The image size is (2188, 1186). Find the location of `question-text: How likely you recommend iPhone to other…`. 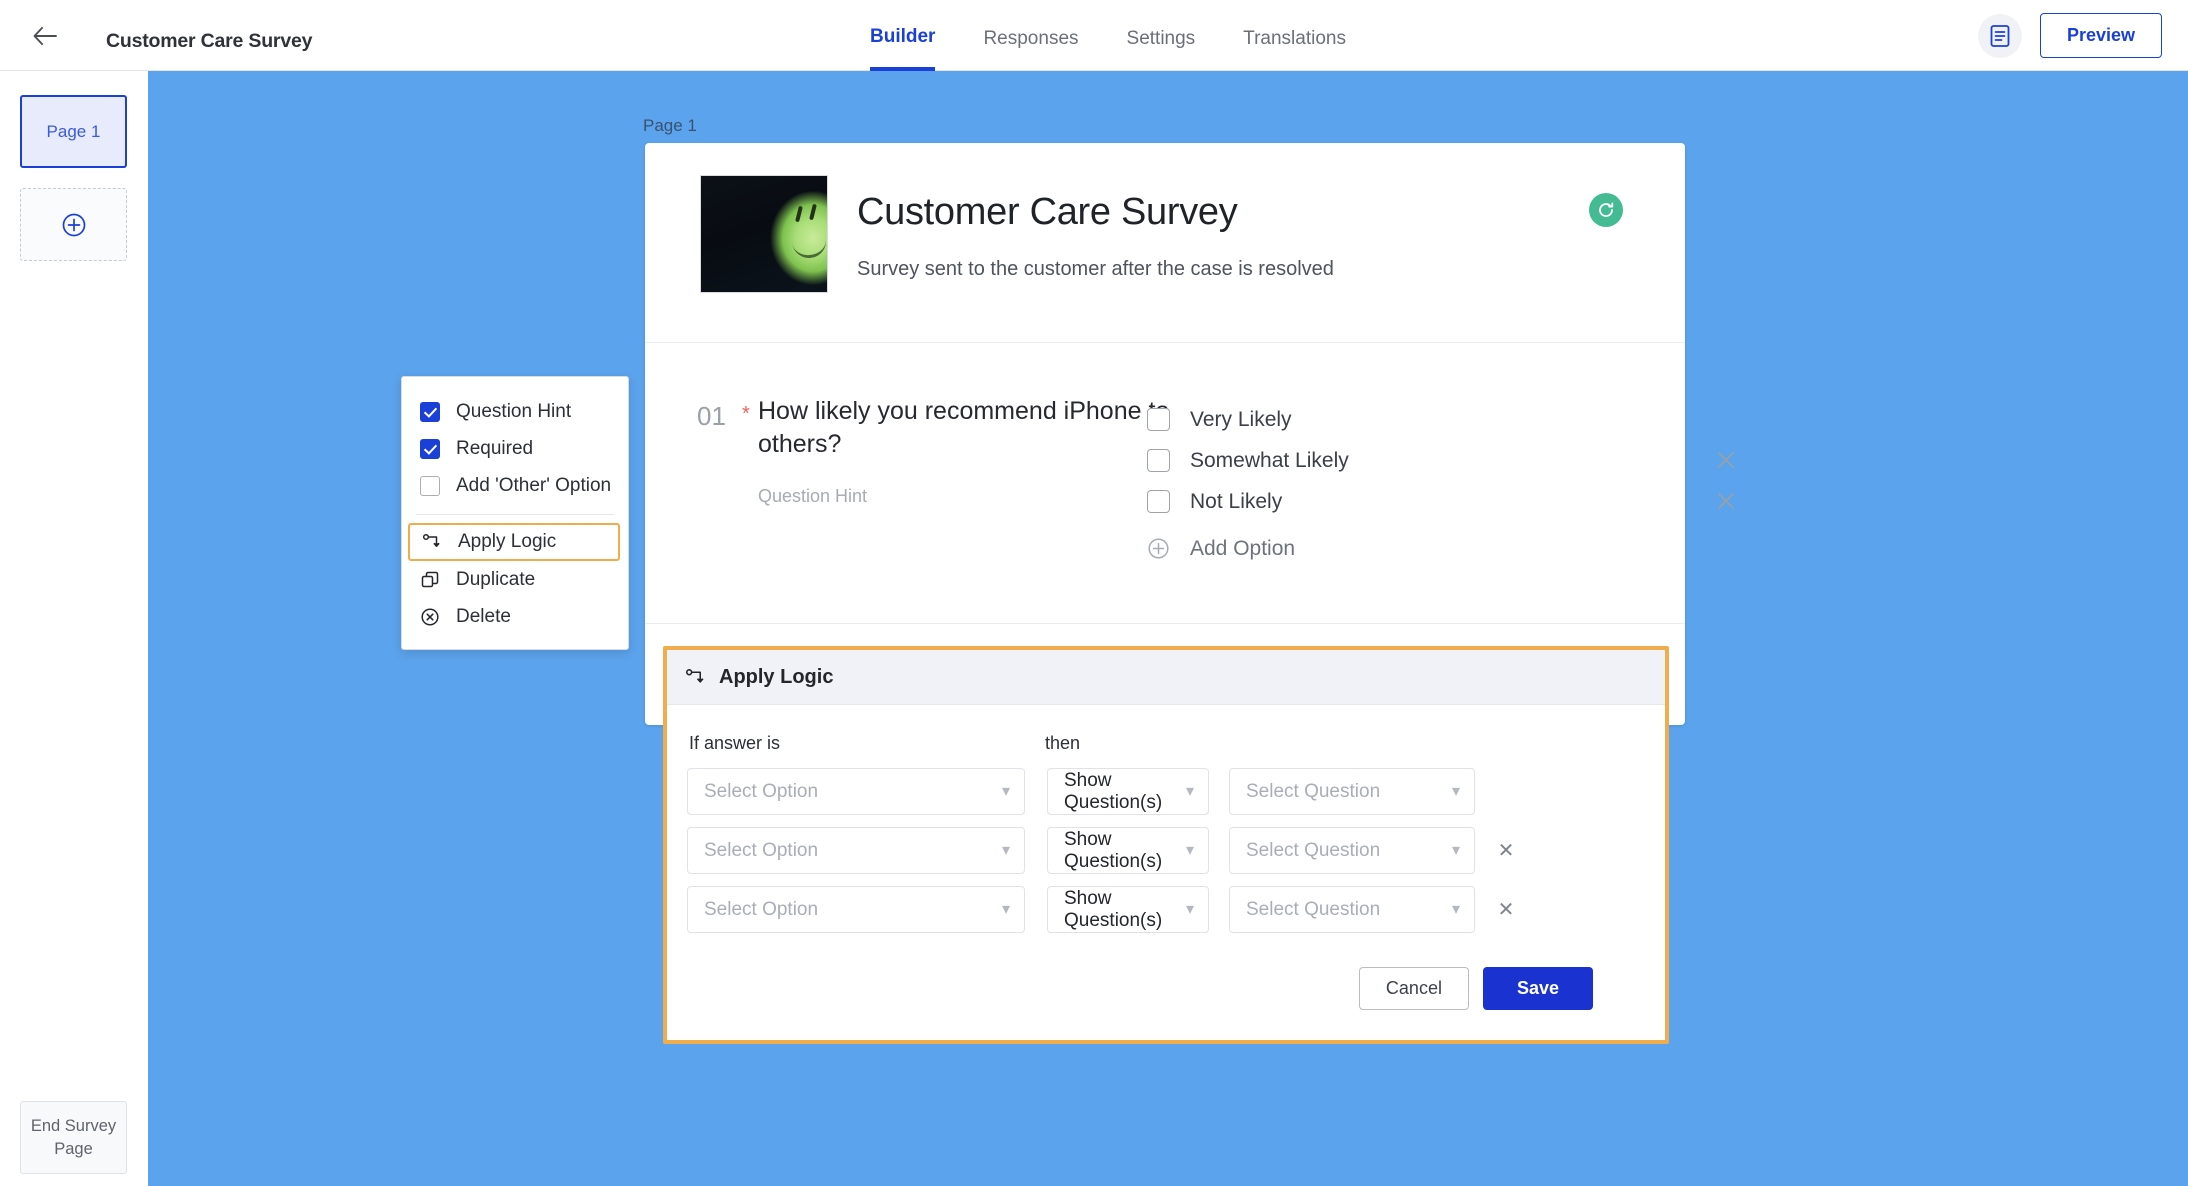

question-text: How likely you recommend iPhone to other… is located at coordinates (973, 428).